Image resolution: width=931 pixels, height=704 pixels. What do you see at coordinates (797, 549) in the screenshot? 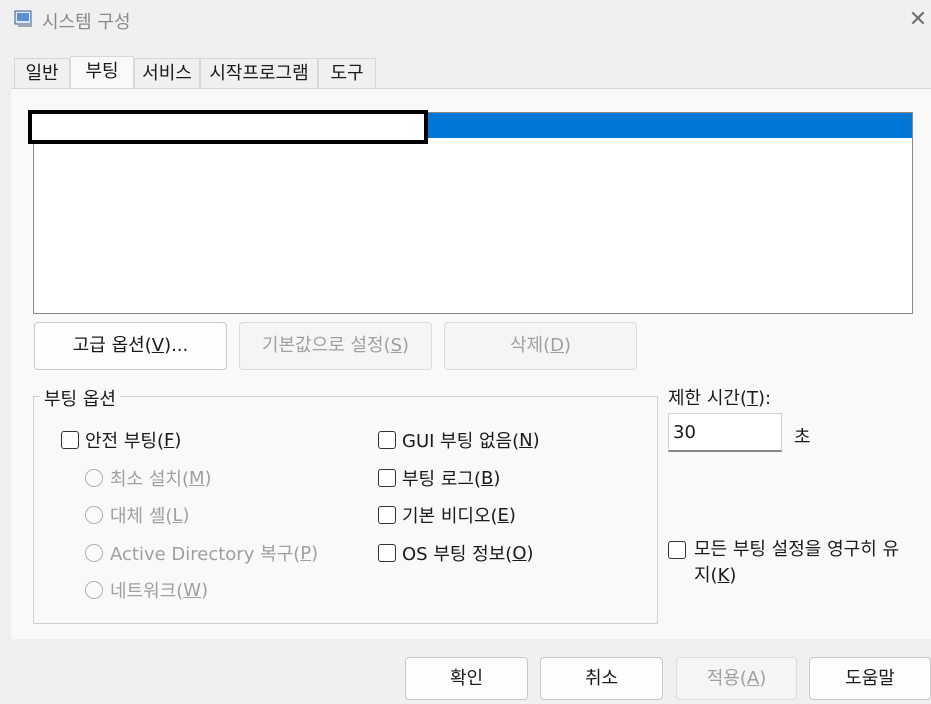
I see `make-permanent-label-line1: 모든 부팅 설정을 영구히 유` at bounding box center [797, 549].